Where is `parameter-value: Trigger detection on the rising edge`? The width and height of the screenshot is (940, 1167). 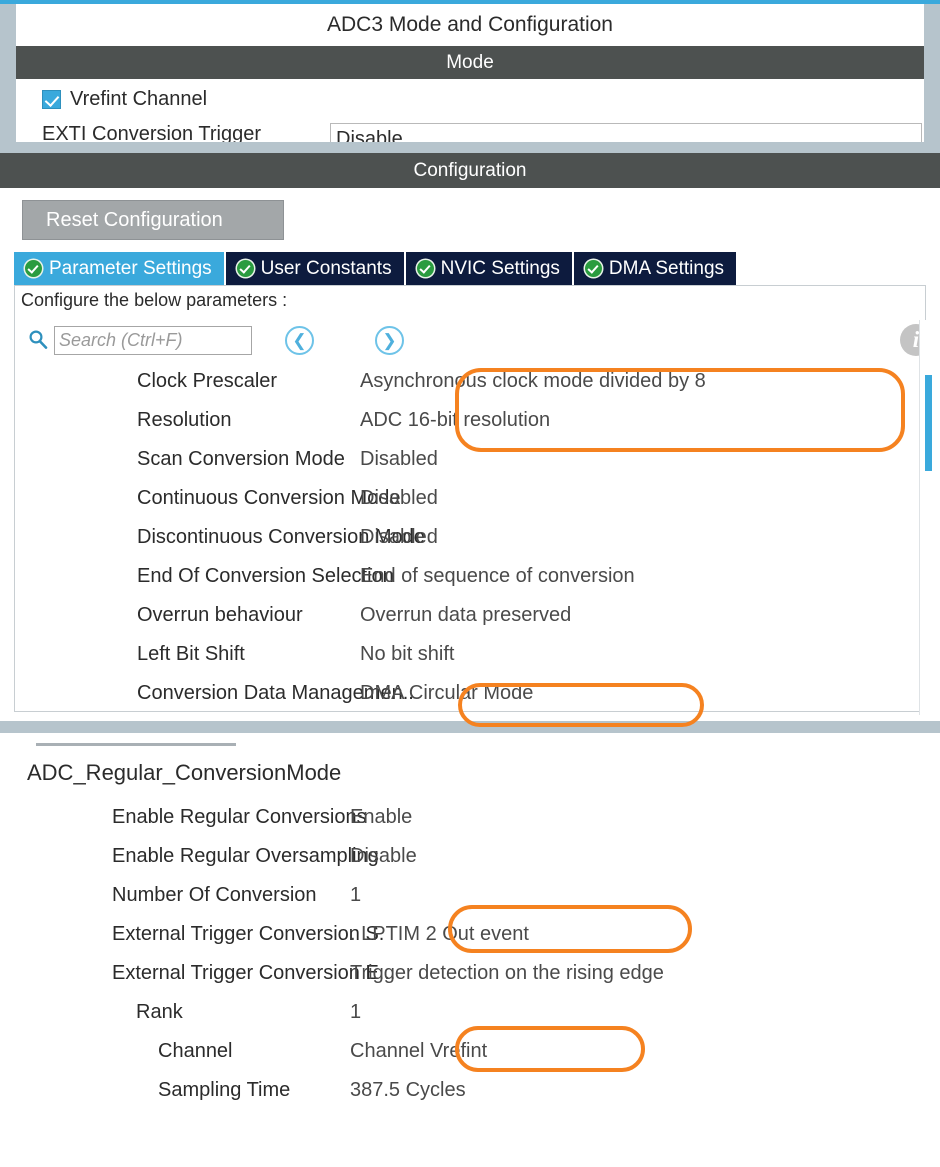
parameter-value: Trigger detection on the rising edge is located at coordinates (507, 973).